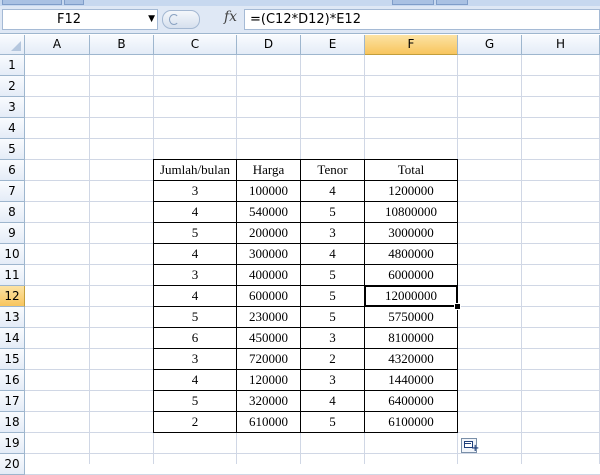  I want to click on table-header-cell: Harga, so click(269, 170).